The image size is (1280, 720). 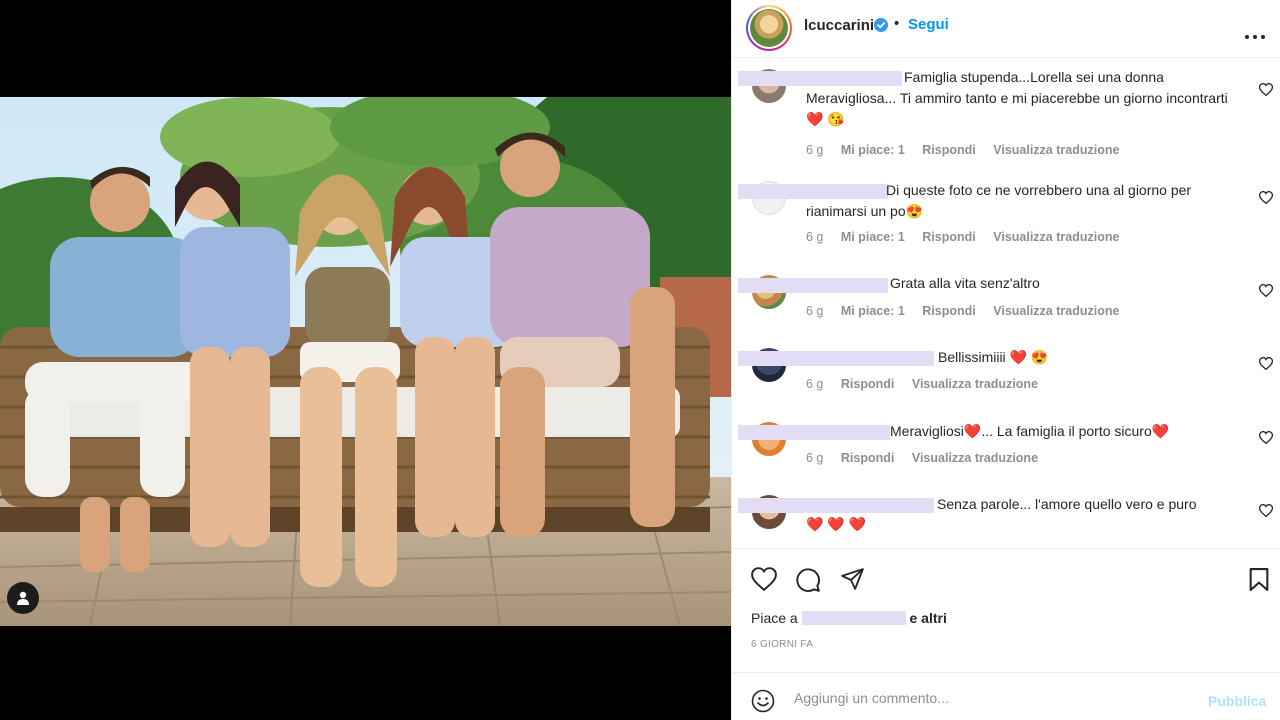 I want to click on add-comment-bar: Pubblica, so click(x=1006, y=696).